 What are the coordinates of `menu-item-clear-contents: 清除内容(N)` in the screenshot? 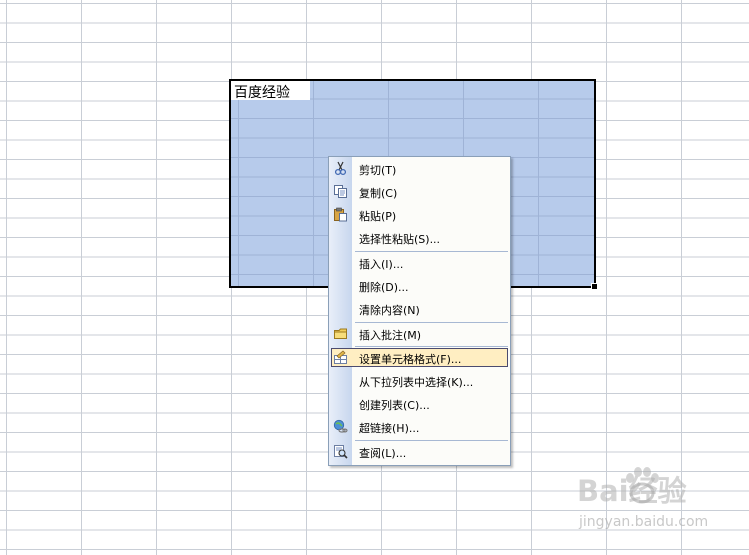 It's located at (419, 309).